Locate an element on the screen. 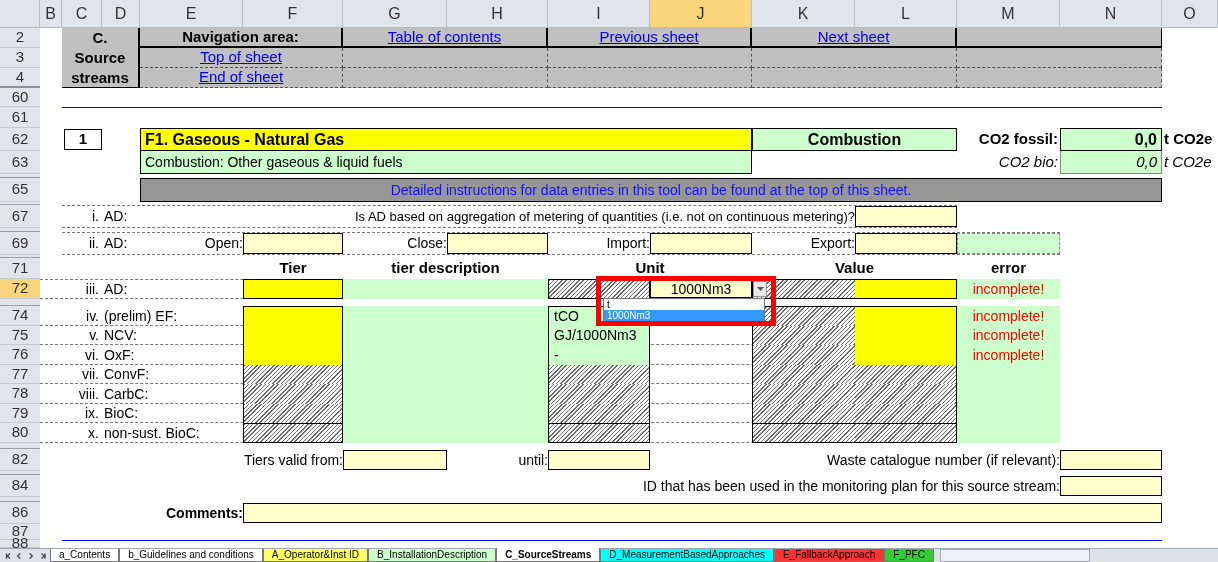 The width and height of the screenshot is (1218, 562). comments-field is located at coordinates (702, 513).